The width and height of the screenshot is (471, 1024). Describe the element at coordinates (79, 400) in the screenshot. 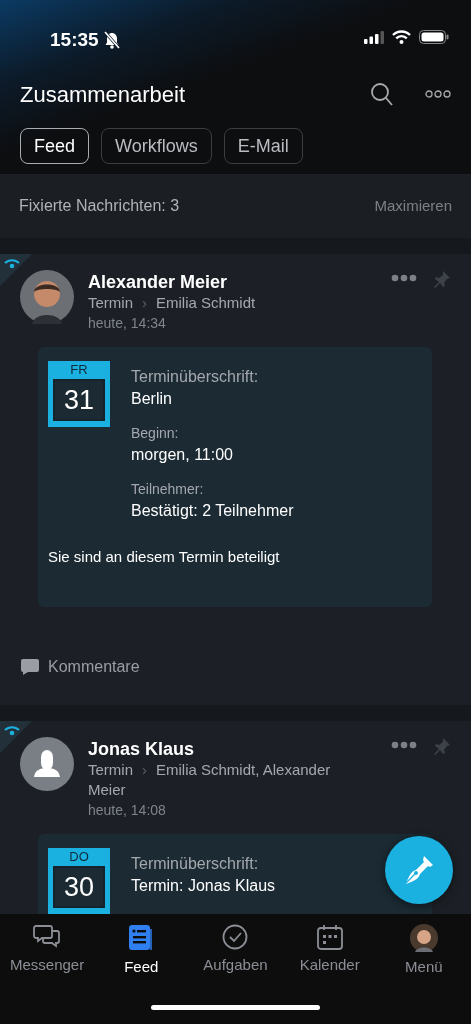

I see `day-number: 31` at that location.